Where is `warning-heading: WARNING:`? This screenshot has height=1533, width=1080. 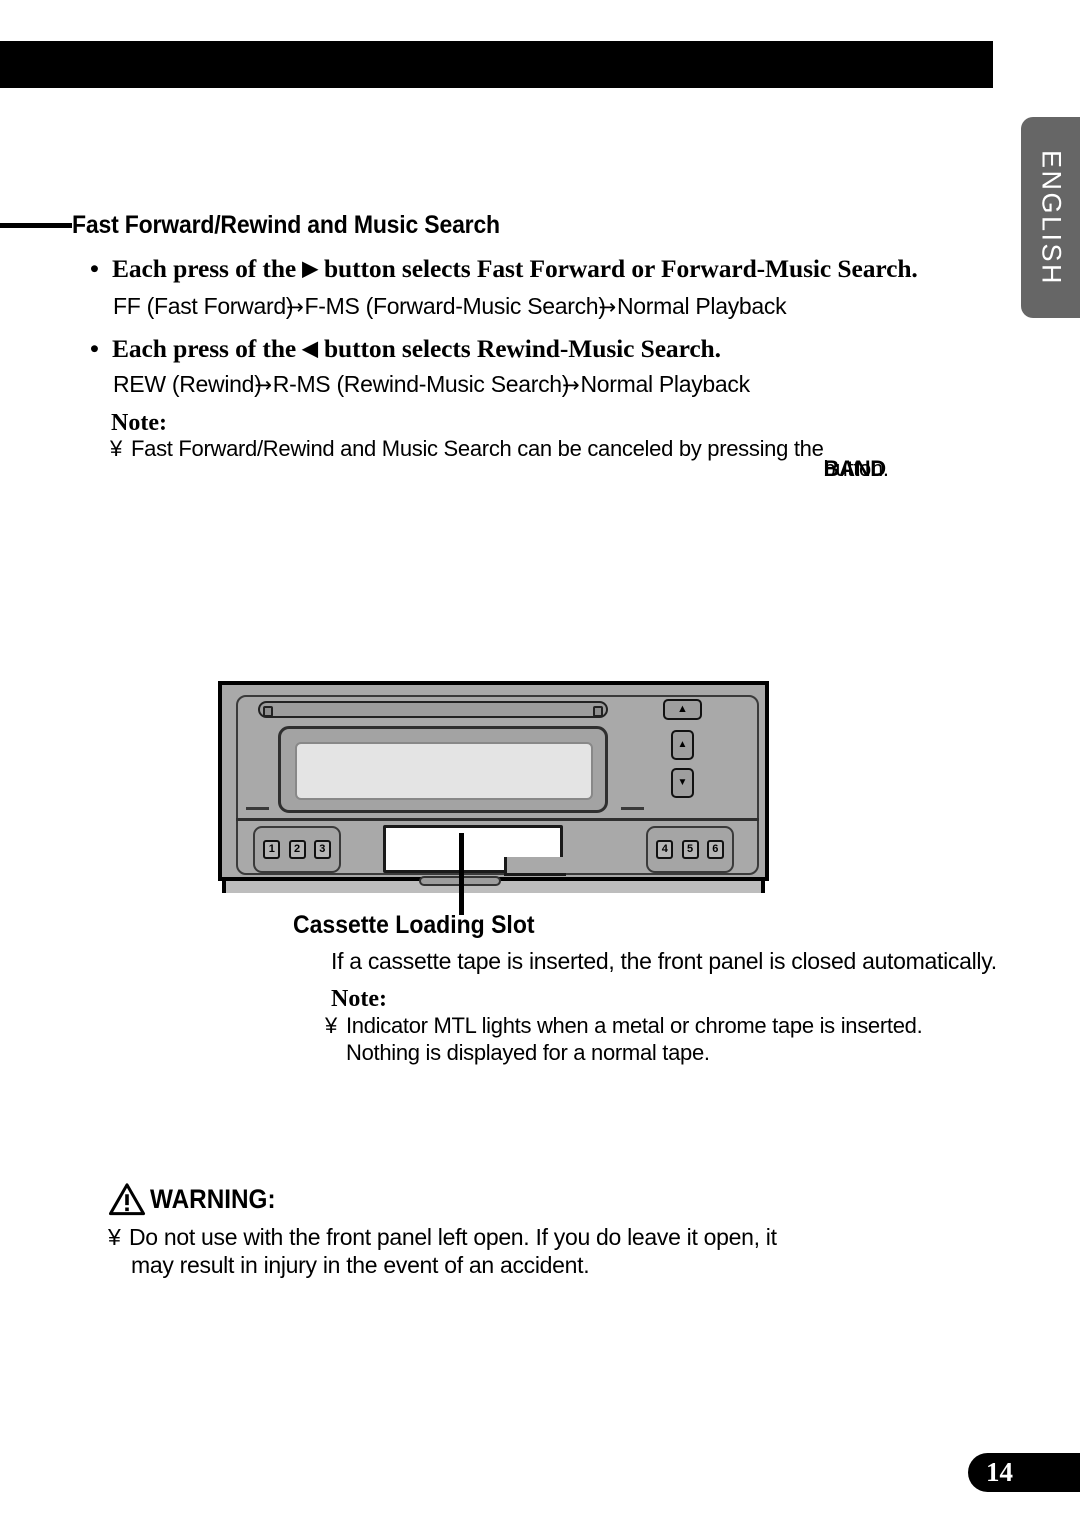 warning-heading: WARNING: is located at coordinates (198, 1199).